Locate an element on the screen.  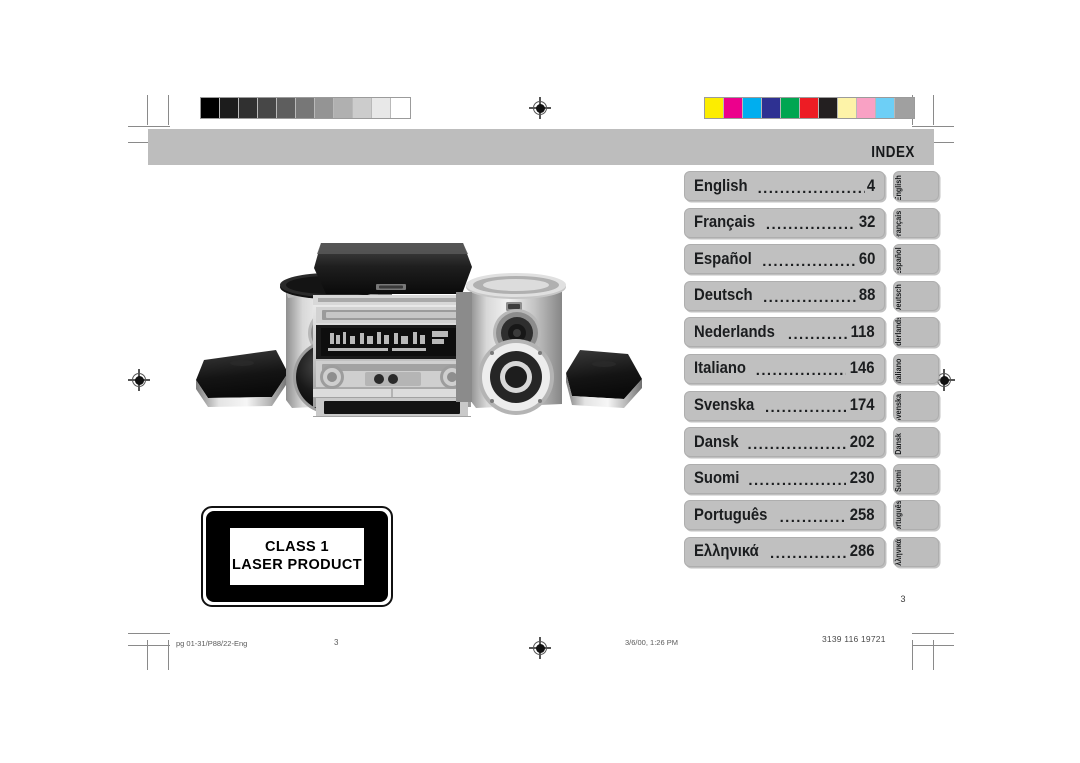
side-tab-english: English is located at coordinates (916, 186).